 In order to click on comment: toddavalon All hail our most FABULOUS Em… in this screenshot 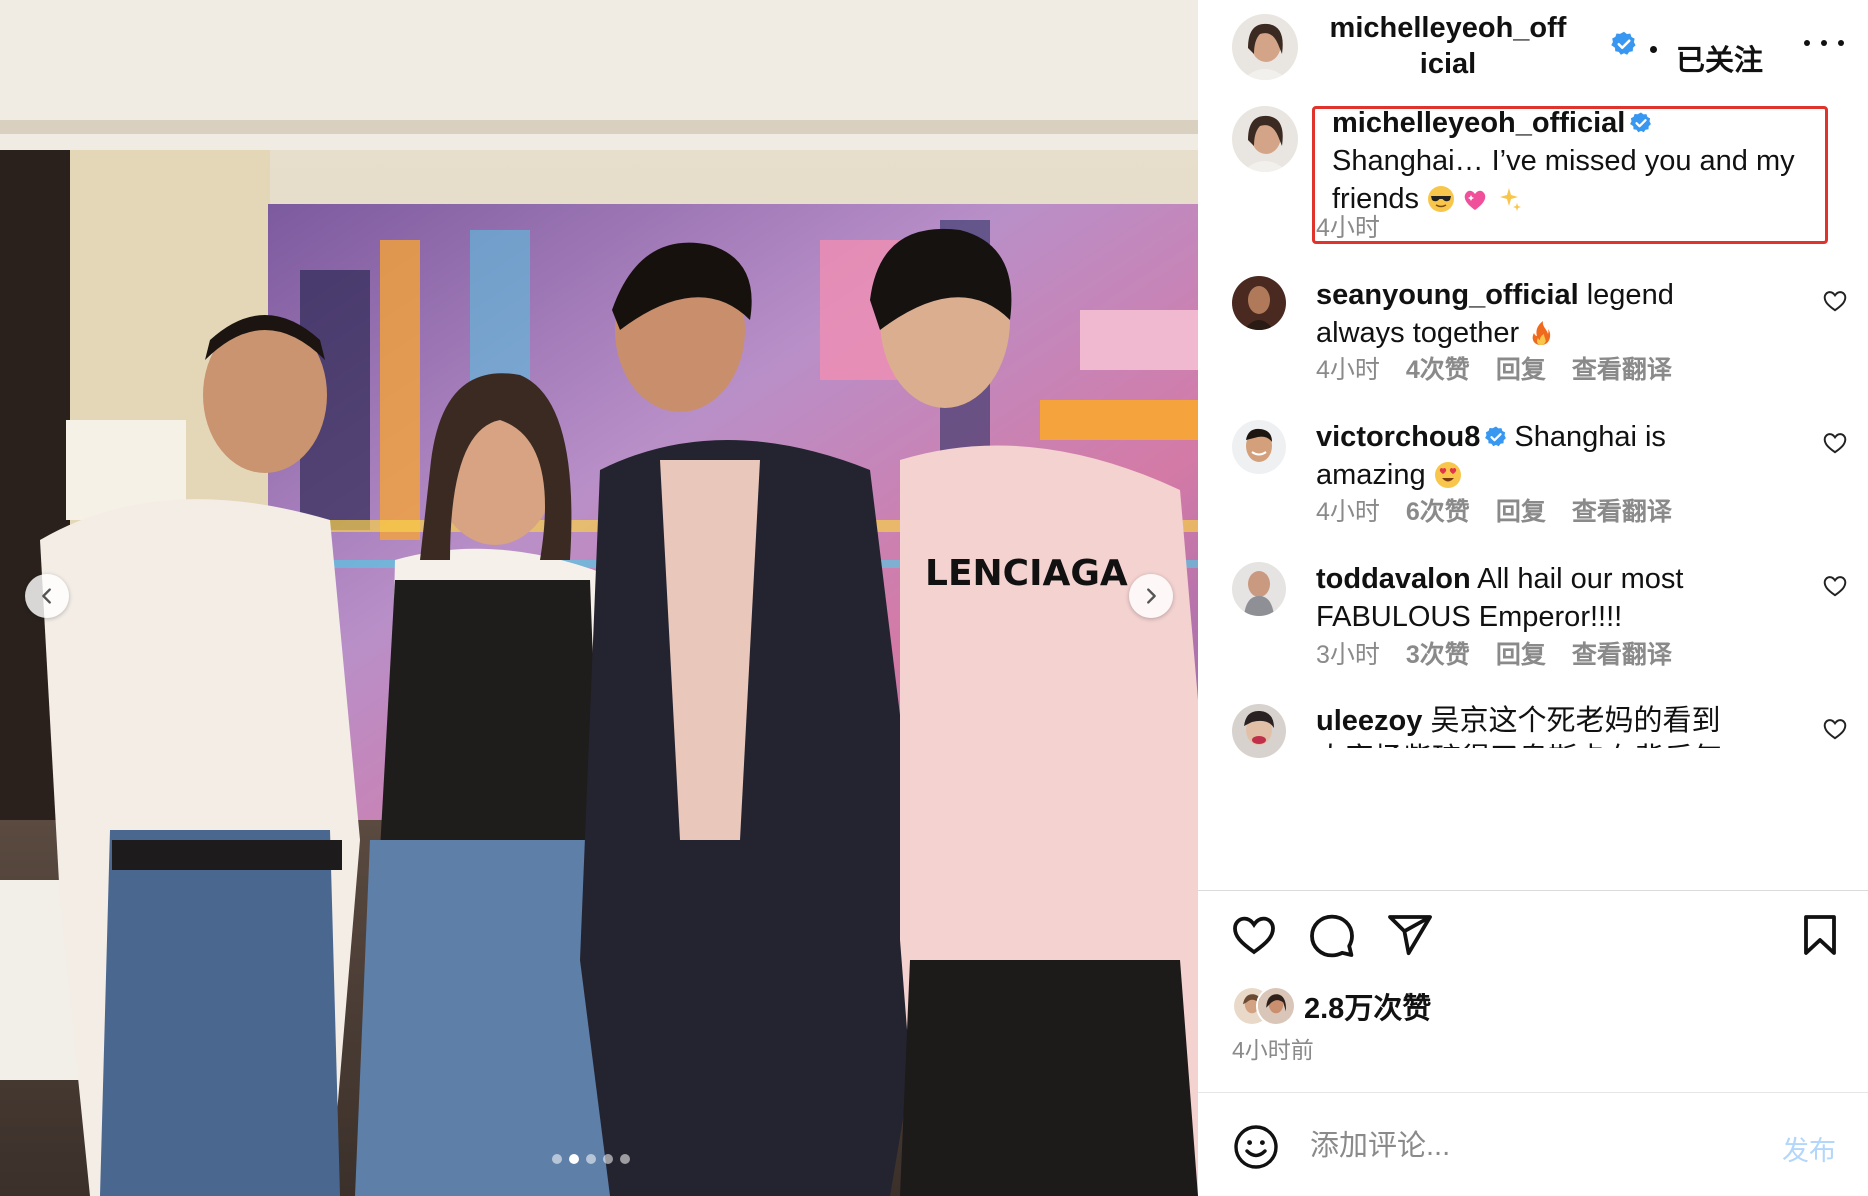, I will do `click(1536, 598)`.